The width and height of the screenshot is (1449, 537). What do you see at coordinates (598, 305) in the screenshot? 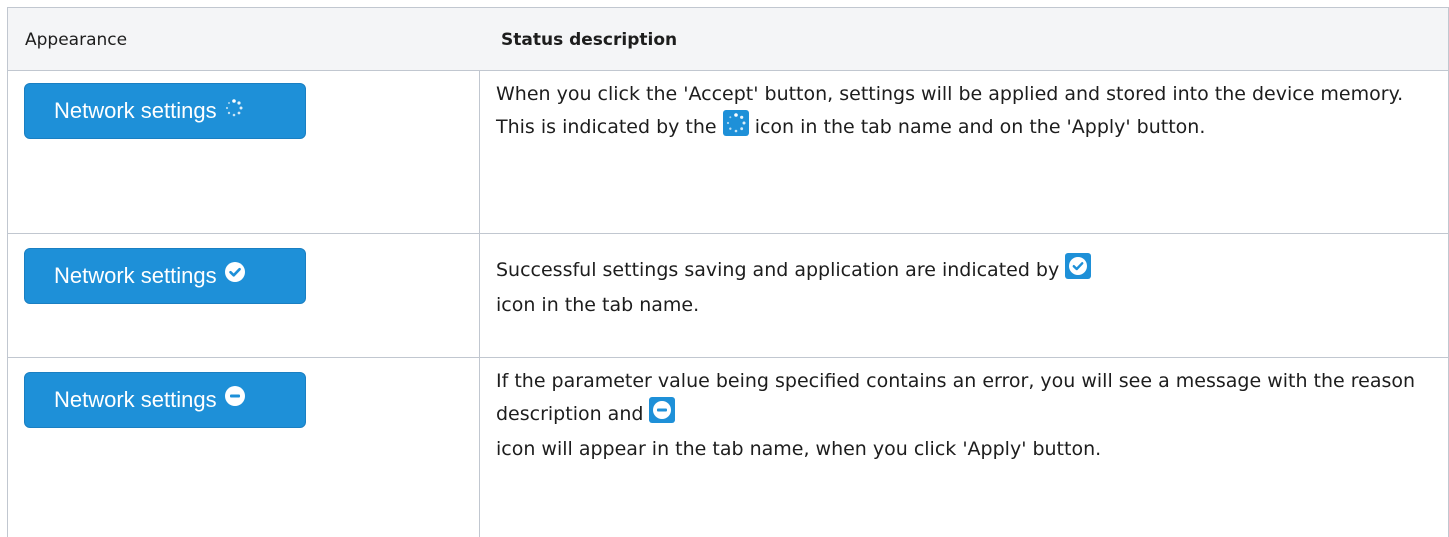
I see `description-success-text-2: icon in the tab name.` at bounding box center [598, 305].